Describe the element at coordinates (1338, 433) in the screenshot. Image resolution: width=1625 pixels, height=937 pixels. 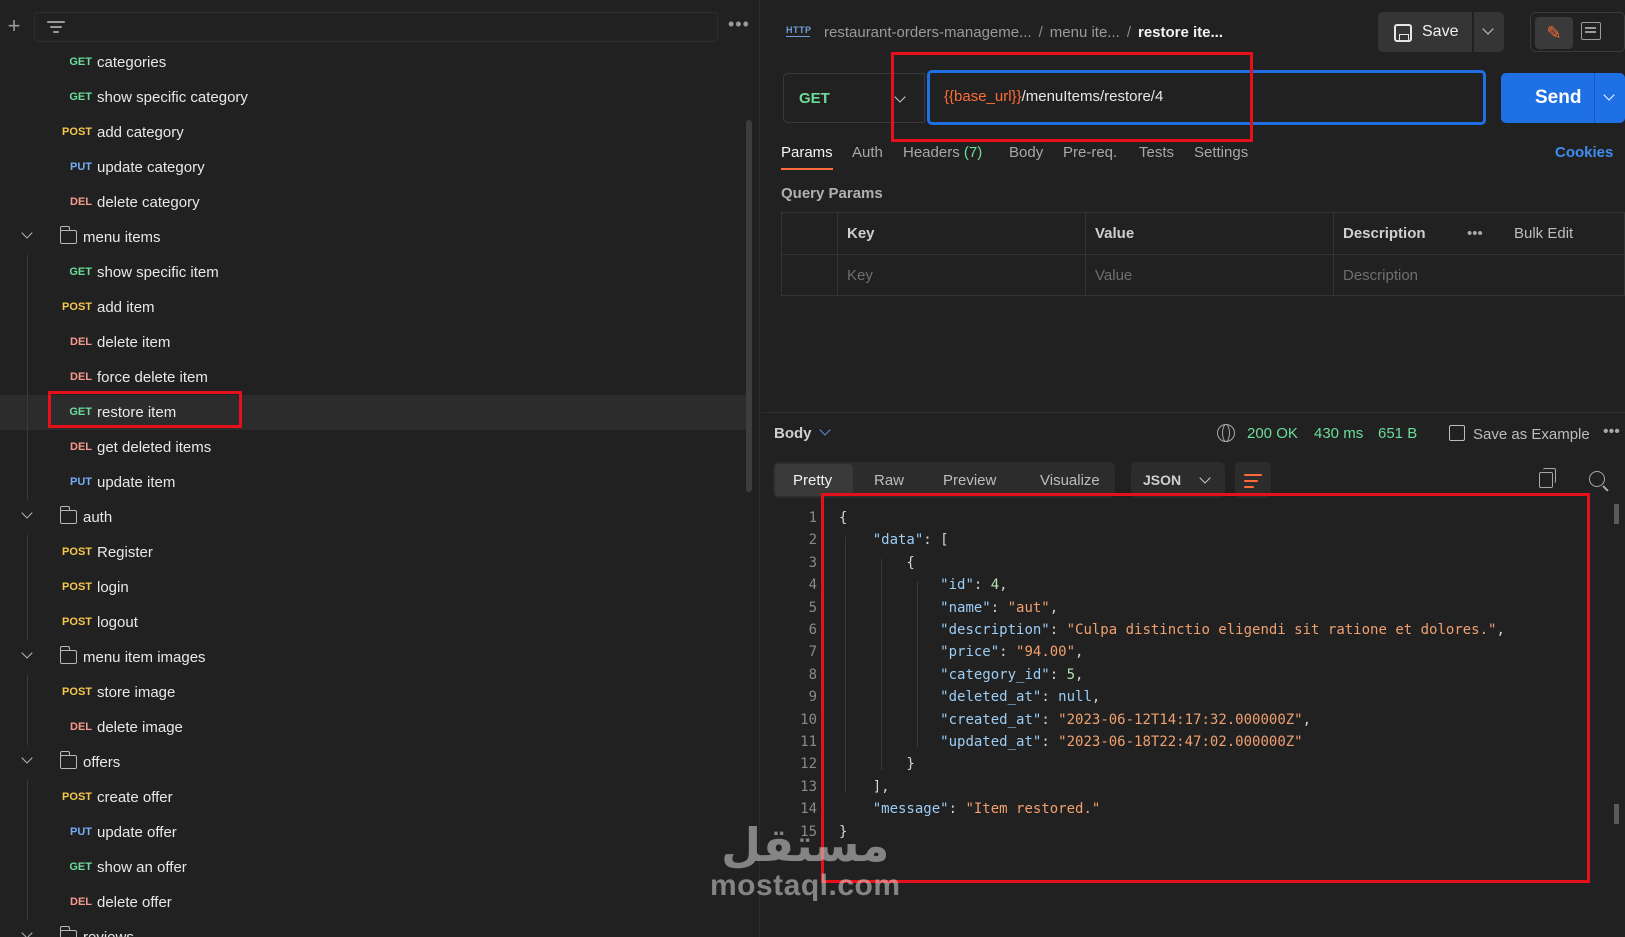
I see `response-time: 430 ms` at that location.